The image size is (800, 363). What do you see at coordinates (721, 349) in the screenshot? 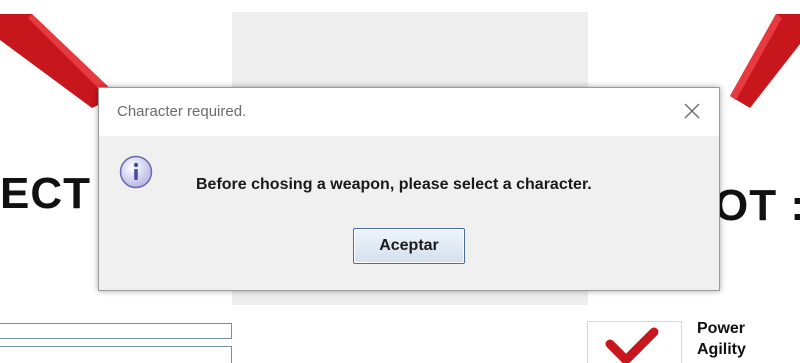
I see `stat-label-agility: Agility` at bounding box center [721, 349].